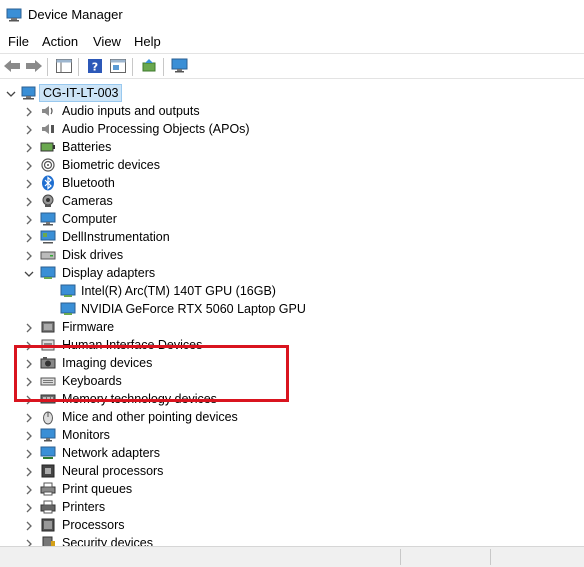 This screenshot has height=567, width=584. Describe the element at coordinates (292, 381) in the screenshot. I see `tree-category: Keyboards` at that location.